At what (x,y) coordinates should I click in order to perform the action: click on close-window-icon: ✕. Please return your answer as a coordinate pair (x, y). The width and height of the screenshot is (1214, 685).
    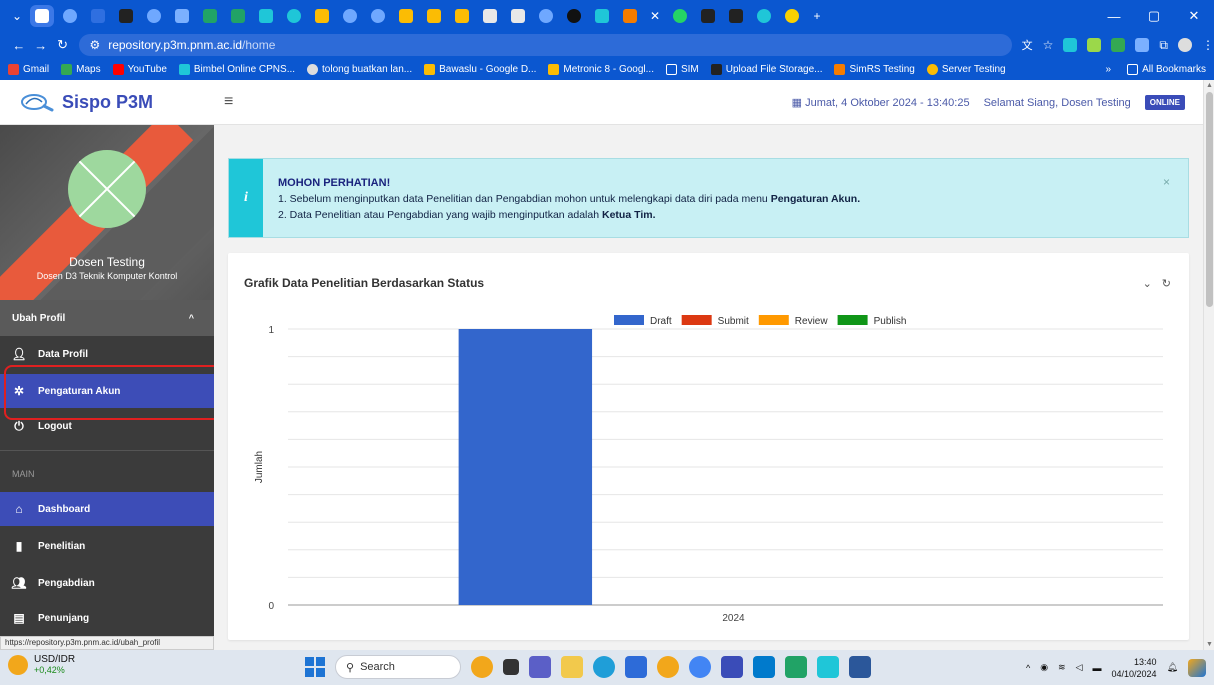
    Looking at the image, I should click on (1194, 16).